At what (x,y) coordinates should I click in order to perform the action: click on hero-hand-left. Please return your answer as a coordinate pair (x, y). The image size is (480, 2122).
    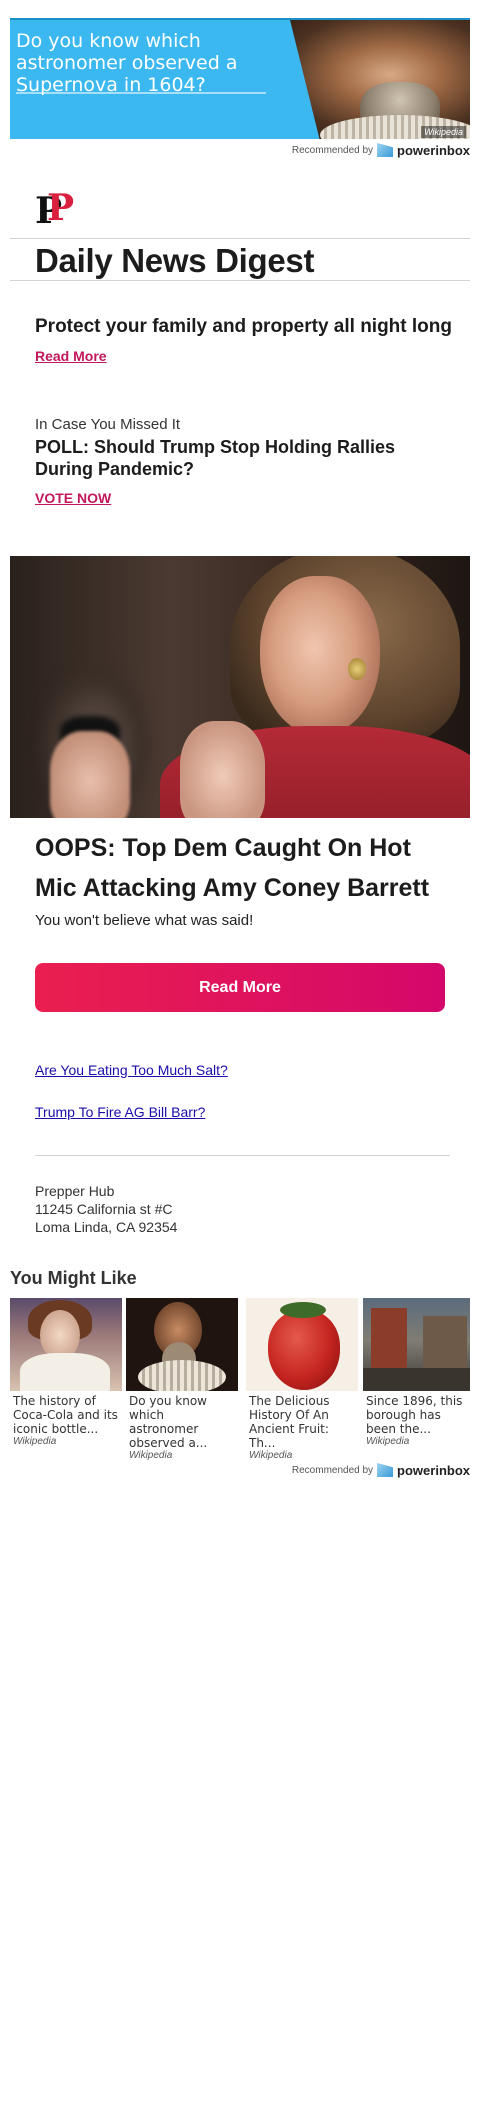
    Looking at the image, I should click on (90, 774).